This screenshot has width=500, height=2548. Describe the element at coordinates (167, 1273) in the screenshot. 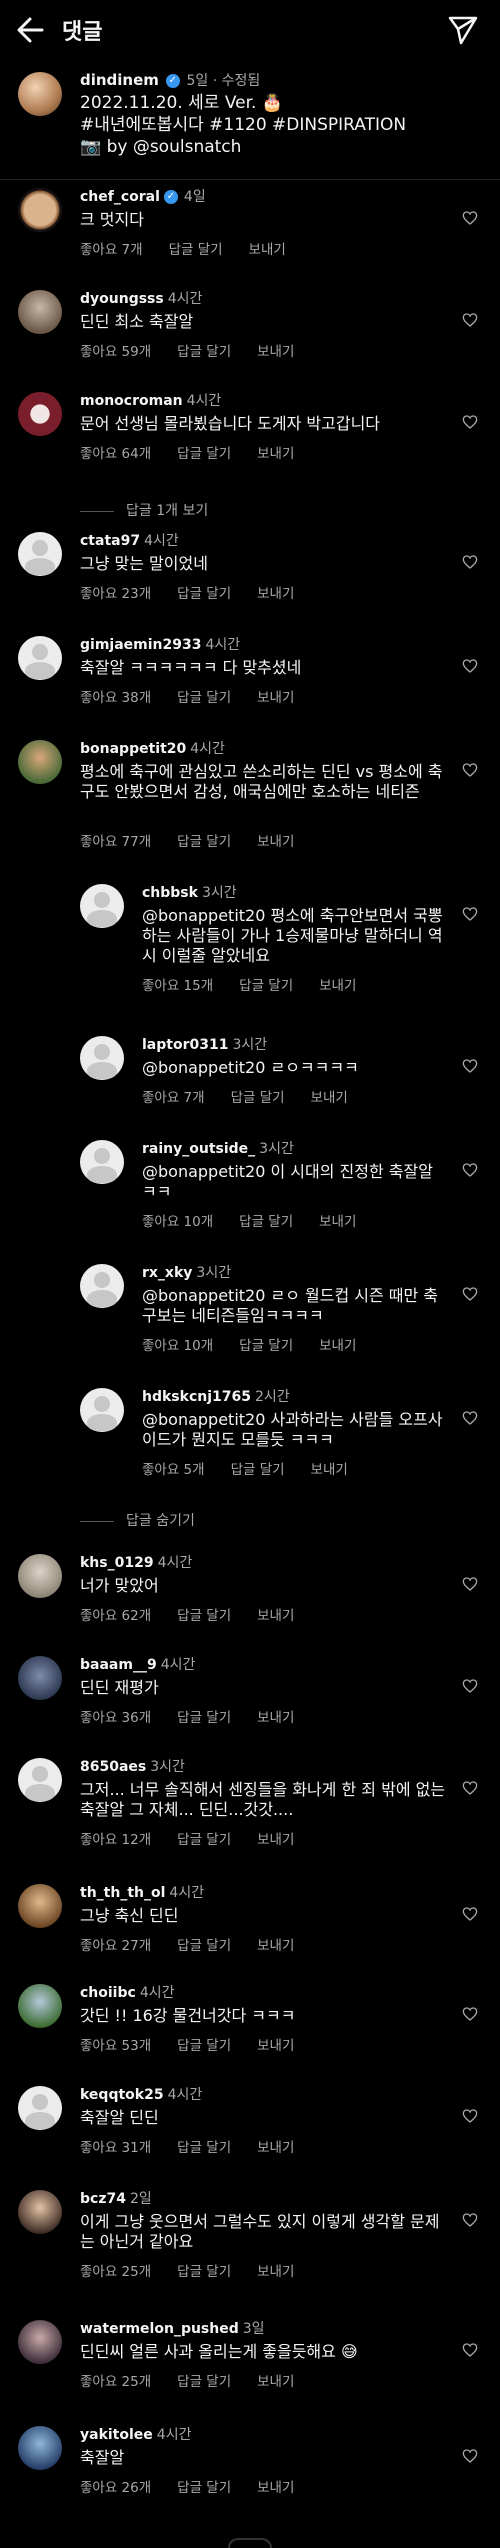

I see `comment-username: rx_xky` at that location.